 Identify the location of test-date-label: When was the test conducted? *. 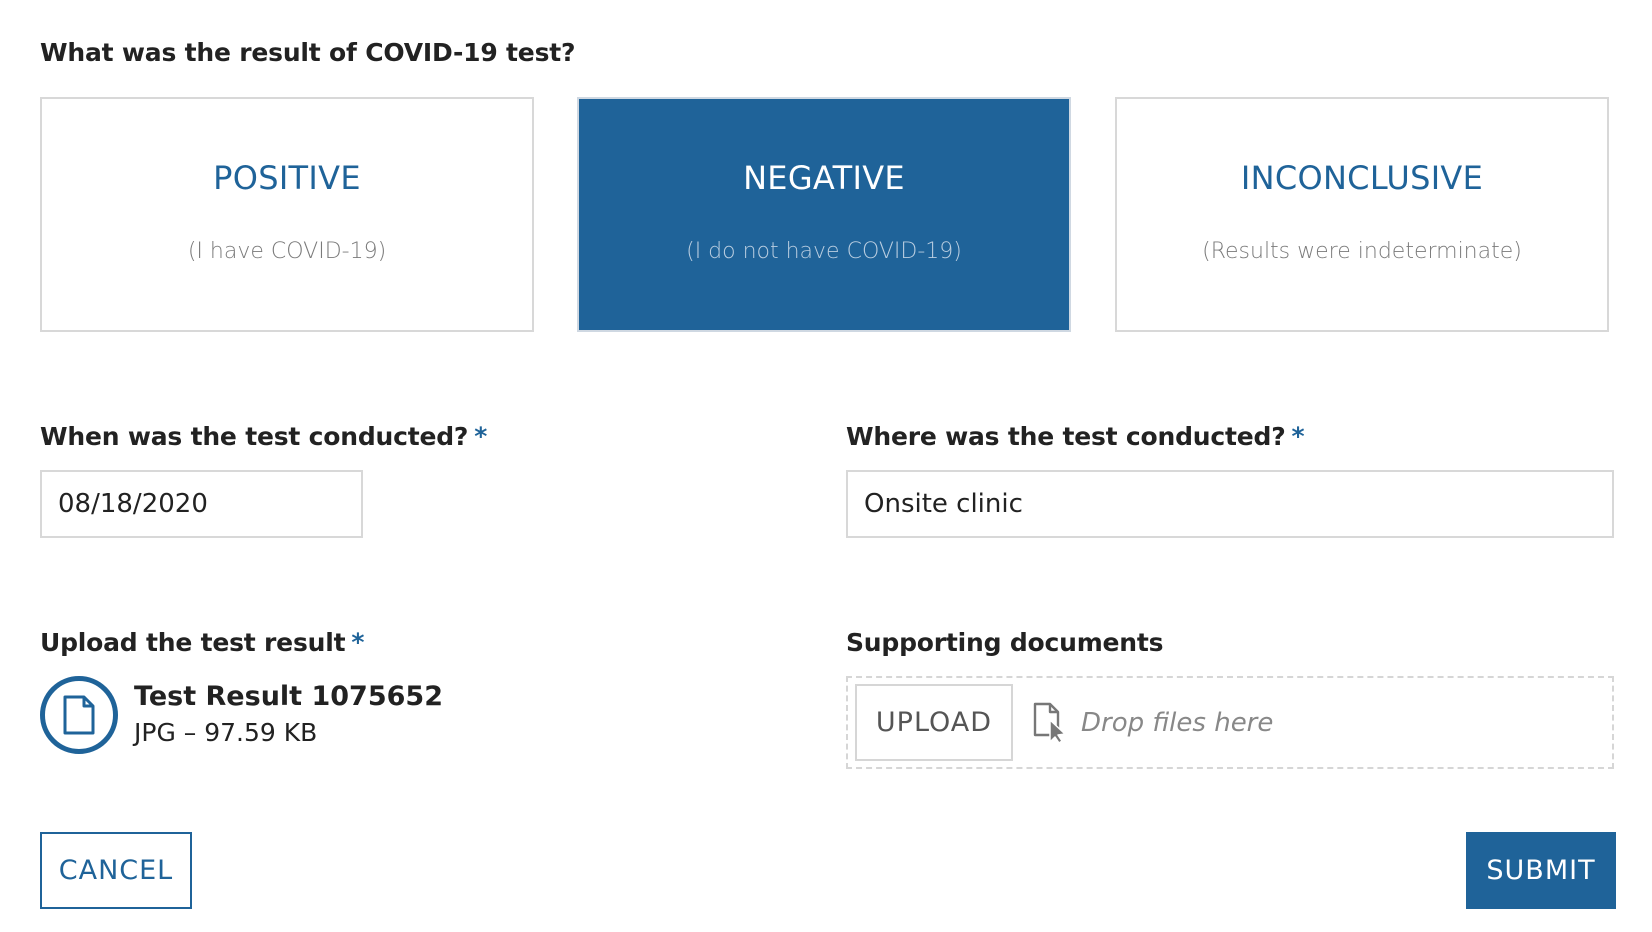
(263, 436).